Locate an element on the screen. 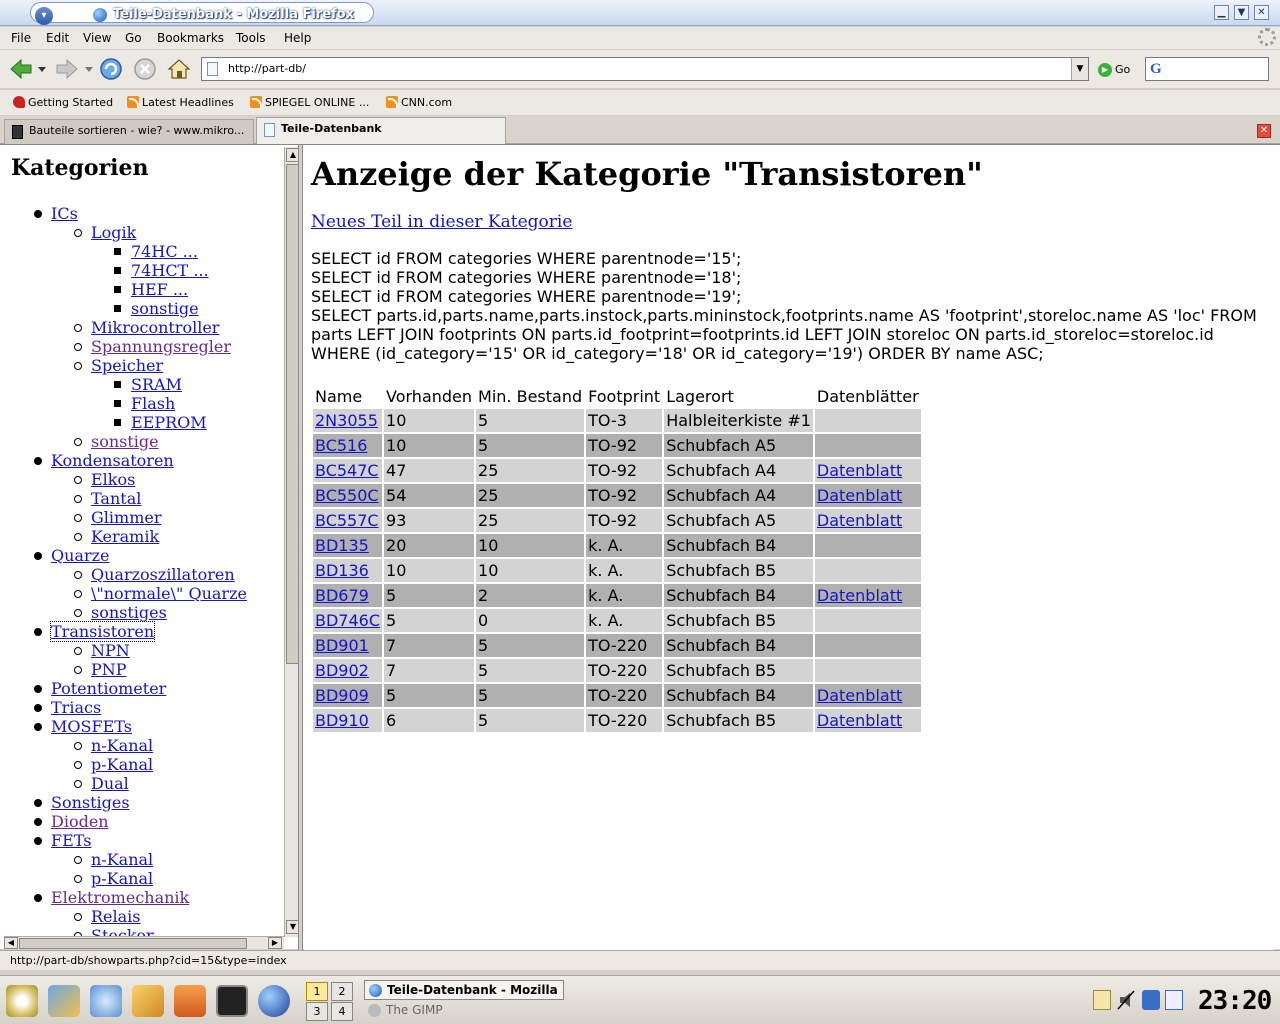 The height and width of the screenshot is (1024, 1280). category-link: Elkos is located at coordinates (113, 479).